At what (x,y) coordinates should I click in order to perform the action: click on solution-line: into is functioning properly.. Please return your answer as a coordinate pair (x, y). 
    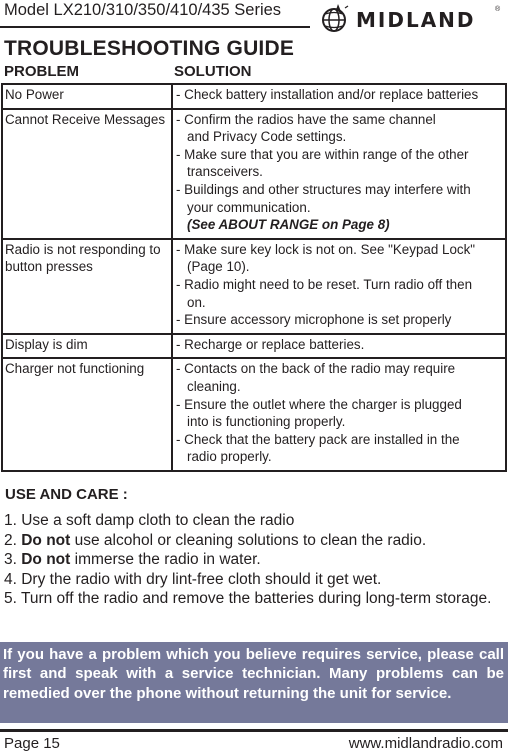
    Looking at the image, I should click on (266, 422).